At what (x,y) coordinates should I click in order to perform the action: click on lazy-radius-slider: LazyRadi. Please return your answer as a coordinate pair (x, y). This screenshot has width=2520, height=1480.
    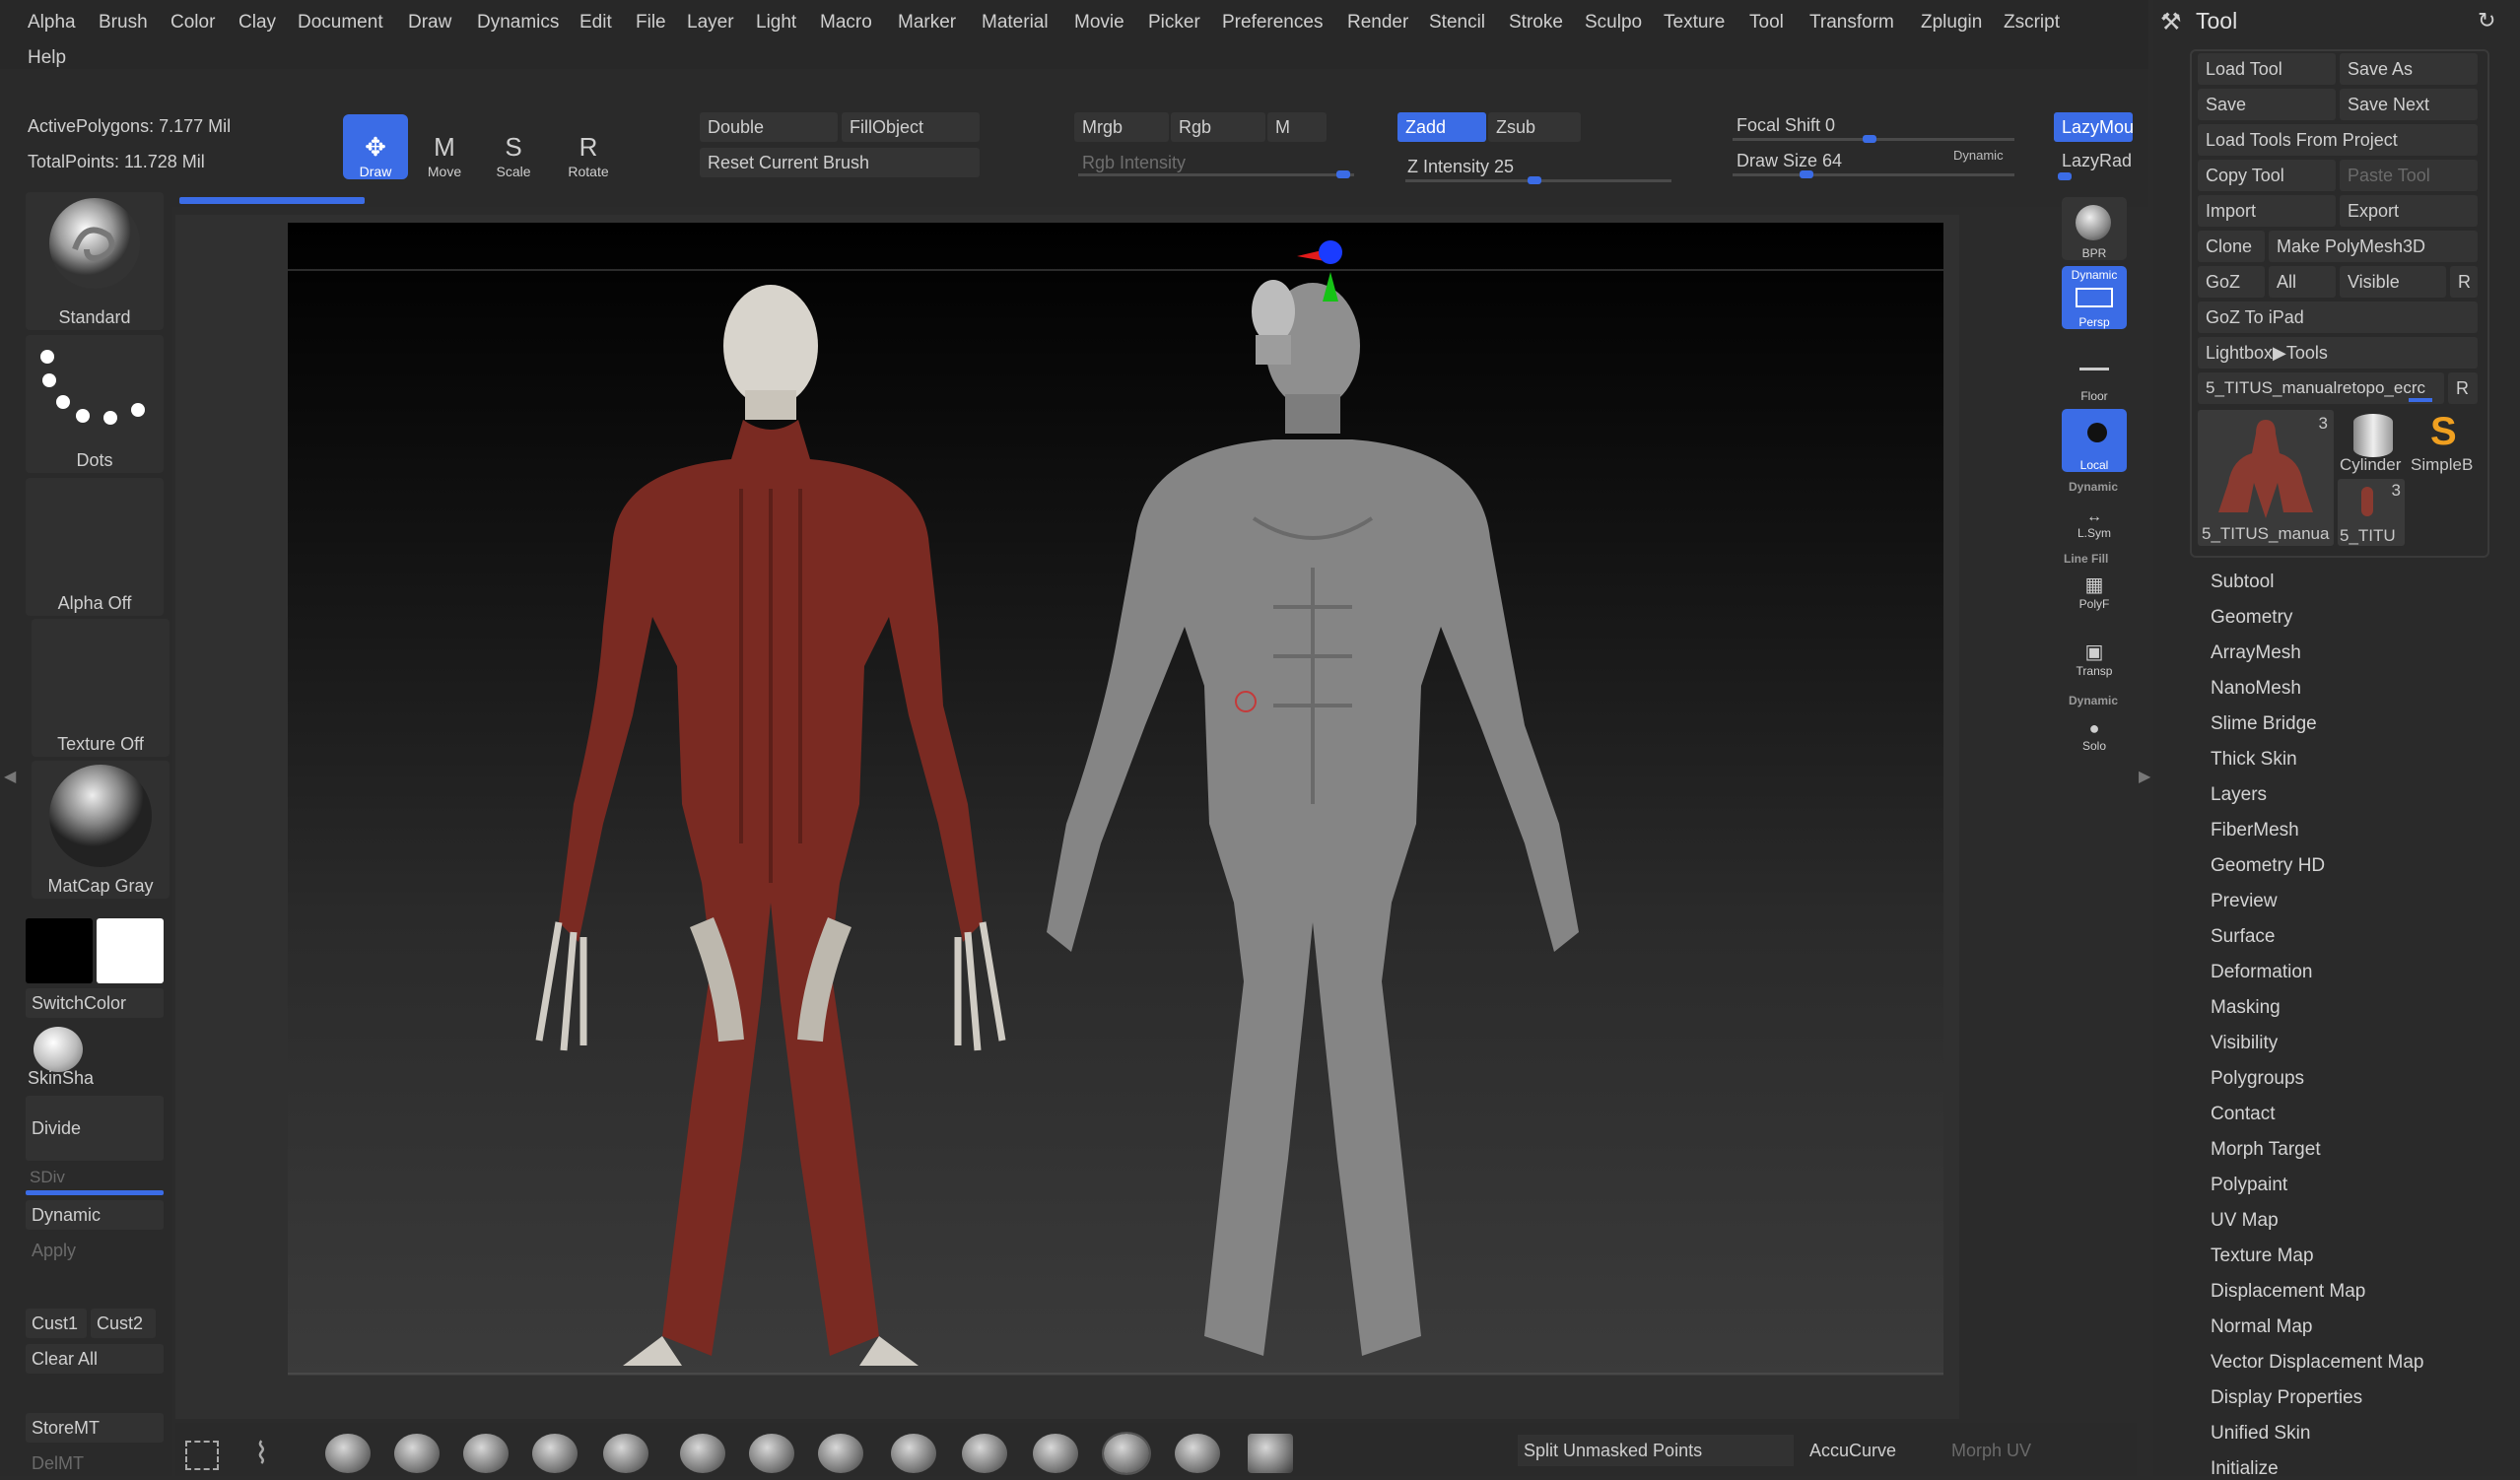
    Looking at the image, I should click on (2093, 160).